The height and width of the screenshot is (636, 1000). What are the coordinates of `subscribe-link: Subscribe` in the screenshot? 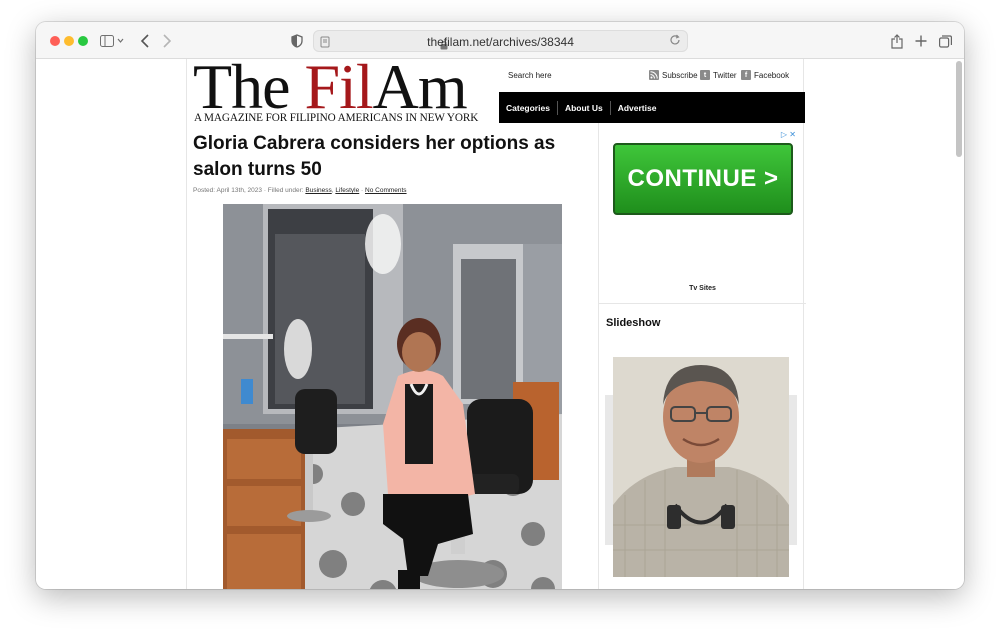 It's located at (673, 75).